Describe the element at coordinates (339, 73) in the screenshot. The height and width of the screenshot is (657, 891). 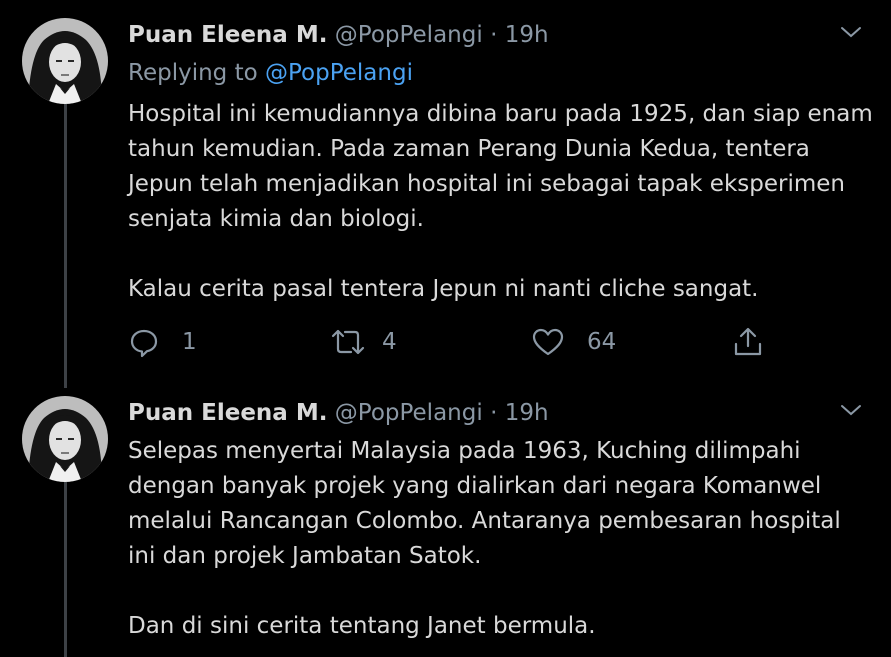
I see `mention-link: @PopPelangi` at that location.